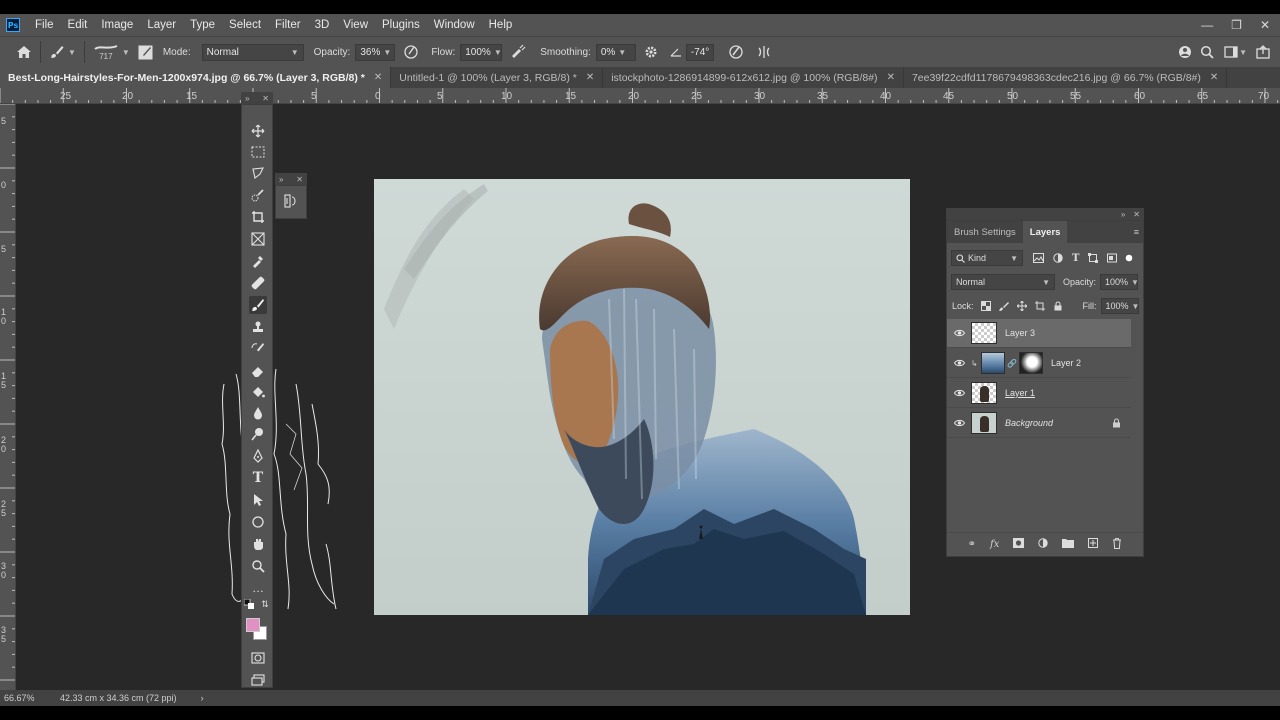 The width and height of the screenshot is (1280, 720). What do you see at coordinates (252, 52) in the screenshot?
I see `mode-select: Normal ▼` at bounding box center [252, 52].